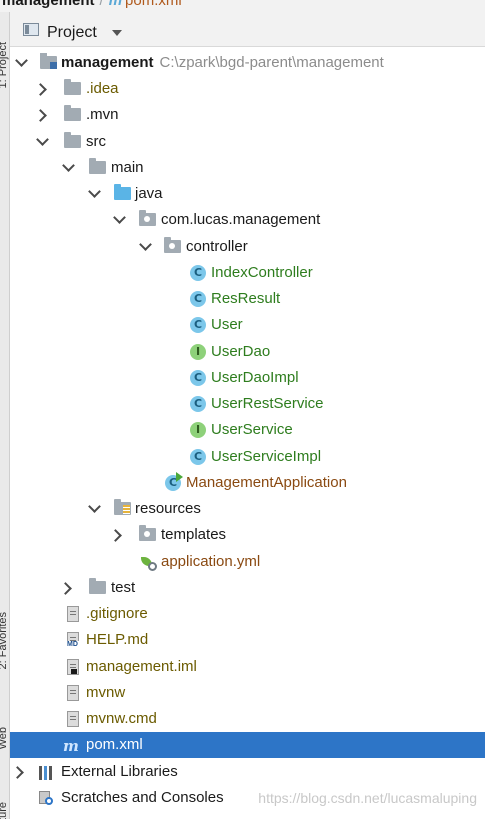 The height and width of the screenshot is (819, 485). I want to click on breadcrumb-file: pom.xml, so click(153, 4).